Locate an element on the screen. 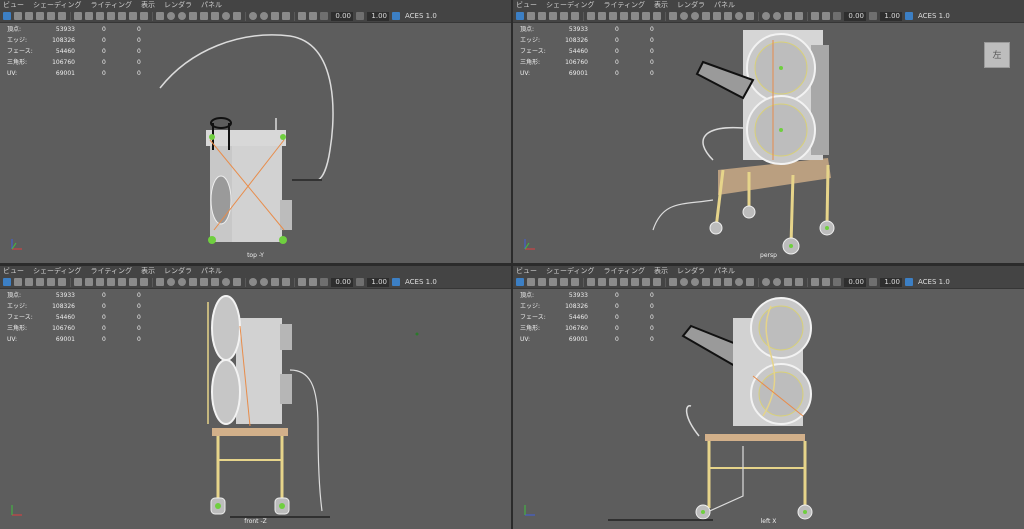  camera-name-label: left X is located at coordinates (768, 521).